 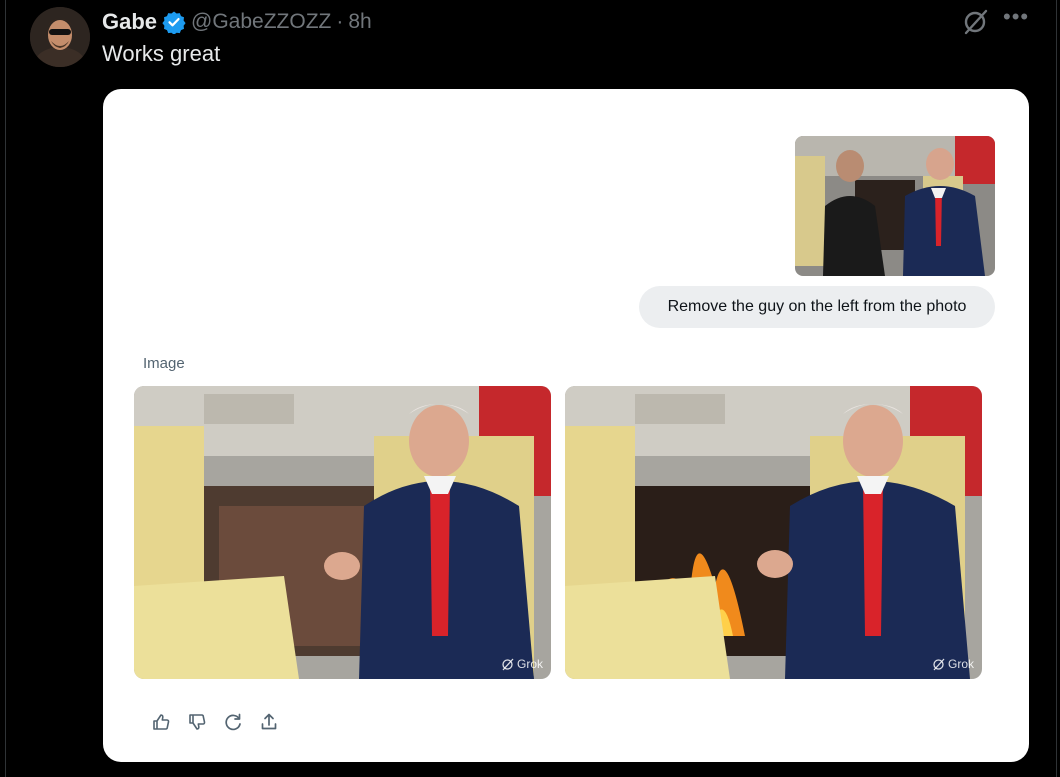 I want to click on handle: @GabeZZOZZ, so click(x=261, y=22).